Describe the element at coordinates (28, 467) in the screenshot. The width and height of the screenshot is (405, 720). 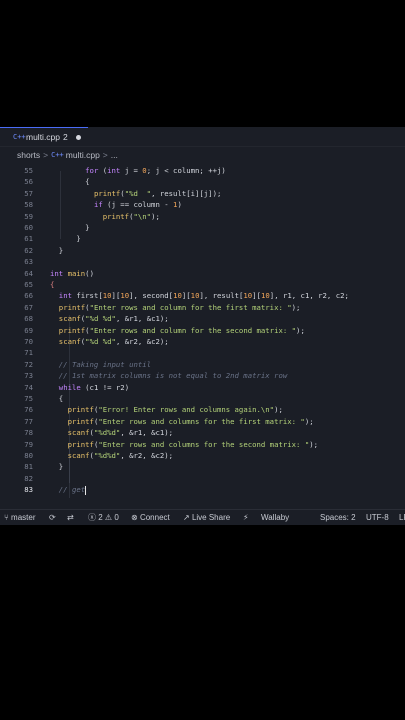
I see `line-number: 81` at that location.